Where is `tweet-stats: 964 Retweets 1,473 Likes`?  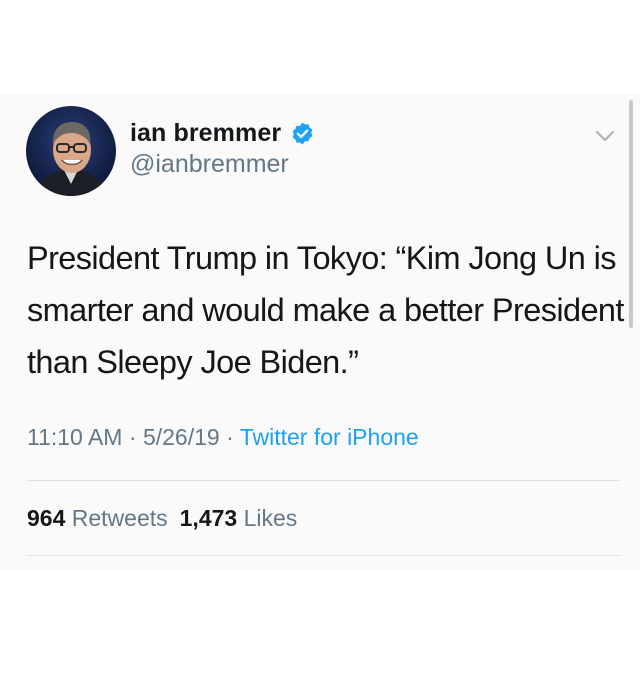 tweet-stats: 964 Retweets 1,473 Likes is located at coordinates (162, 518).